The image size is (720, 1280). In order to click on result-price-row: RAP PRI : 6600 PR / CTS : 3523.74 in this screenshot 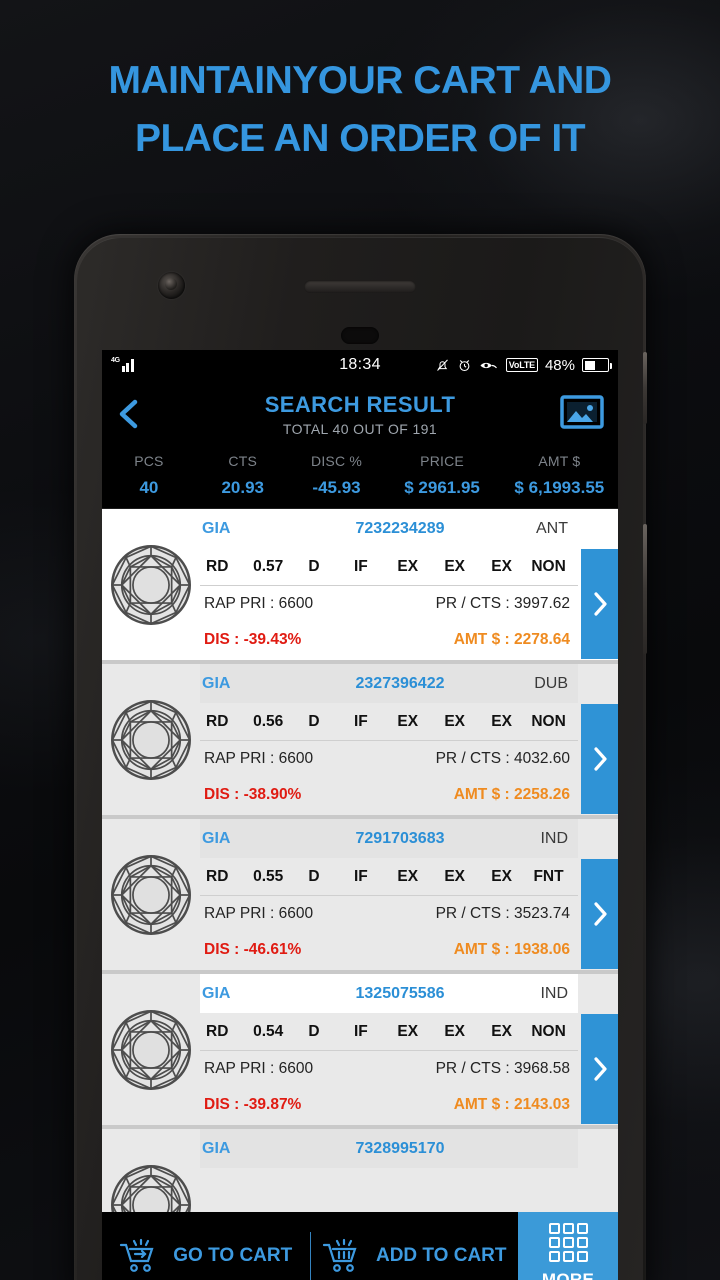, I will do `click(389, 914)`.